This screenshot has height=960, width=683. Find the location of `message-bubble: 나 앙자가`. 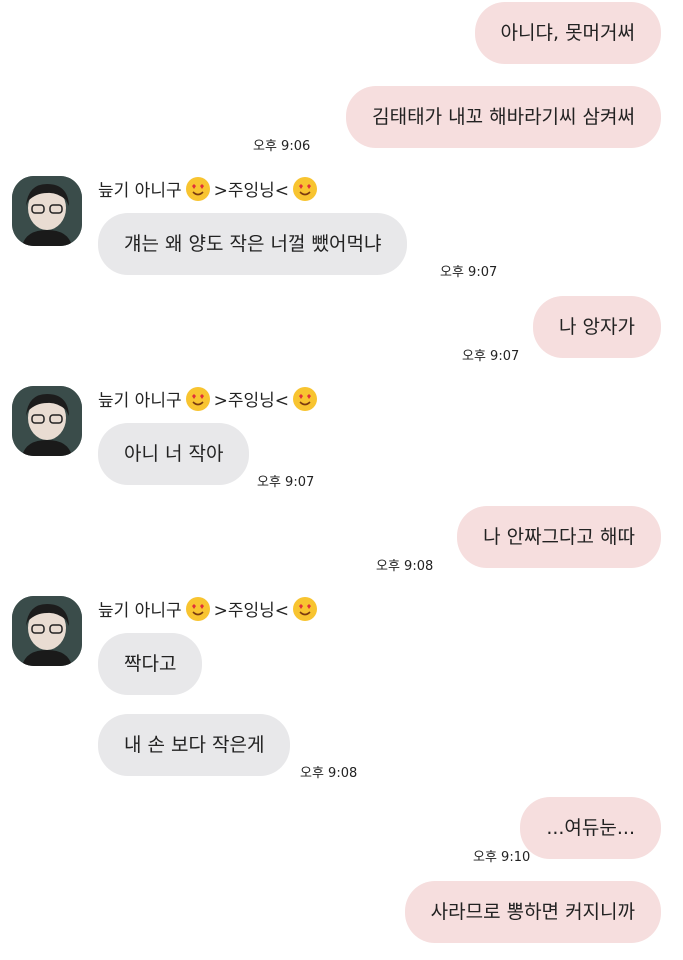

message-bubble: 나 앙자가 is located at coordinates (597, 327).